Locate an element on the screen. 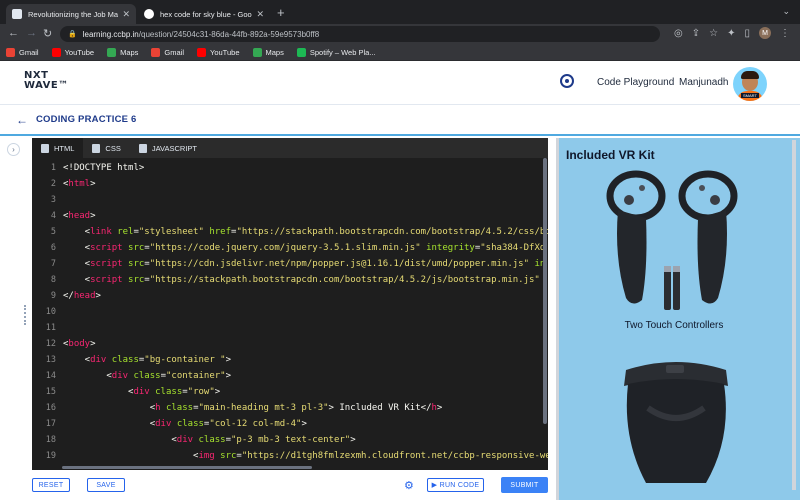  editor-horizontal-scrollbar is located at coordinates (187, 467).